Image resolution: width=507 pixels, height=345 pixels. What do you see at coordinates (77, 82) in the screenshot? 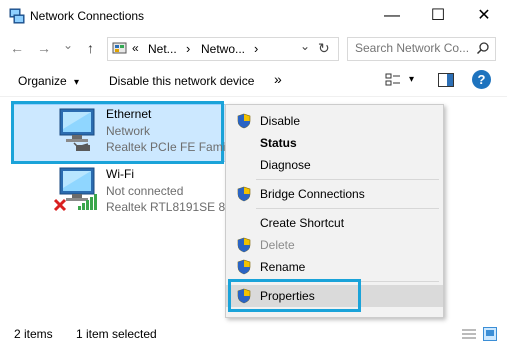
I see `chevron-down-icon: ▾` at bounding box center [77, 82].